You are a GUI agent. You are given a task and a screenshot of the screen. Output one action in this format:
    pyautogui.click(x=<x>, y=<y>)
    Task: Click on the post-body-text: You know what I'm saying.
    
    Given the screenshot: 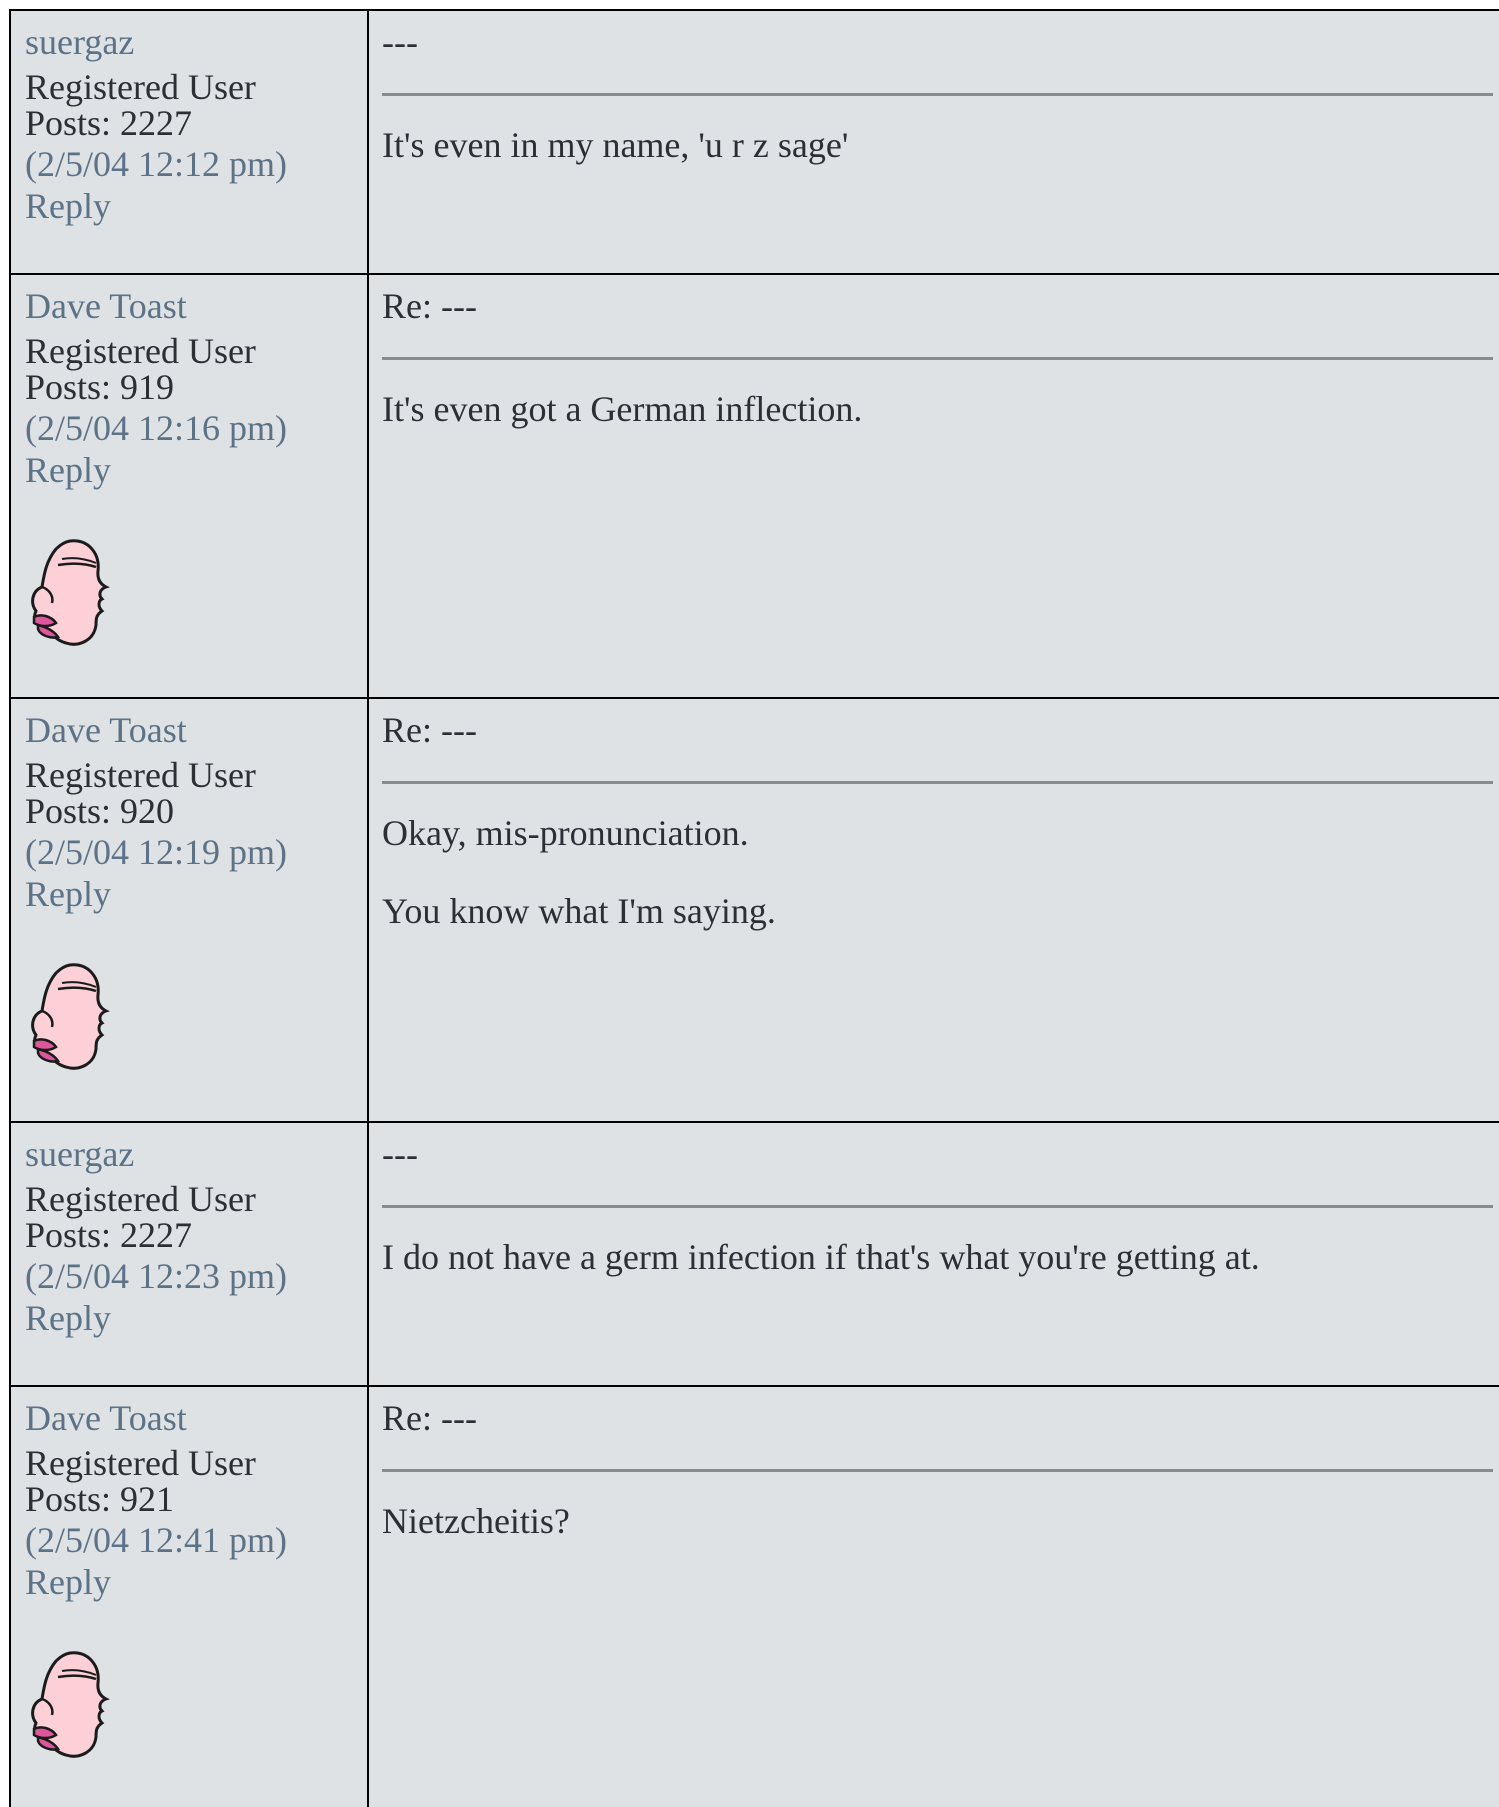 What is the action you would take?
    pyautogui.click(x=579, y=911)
    